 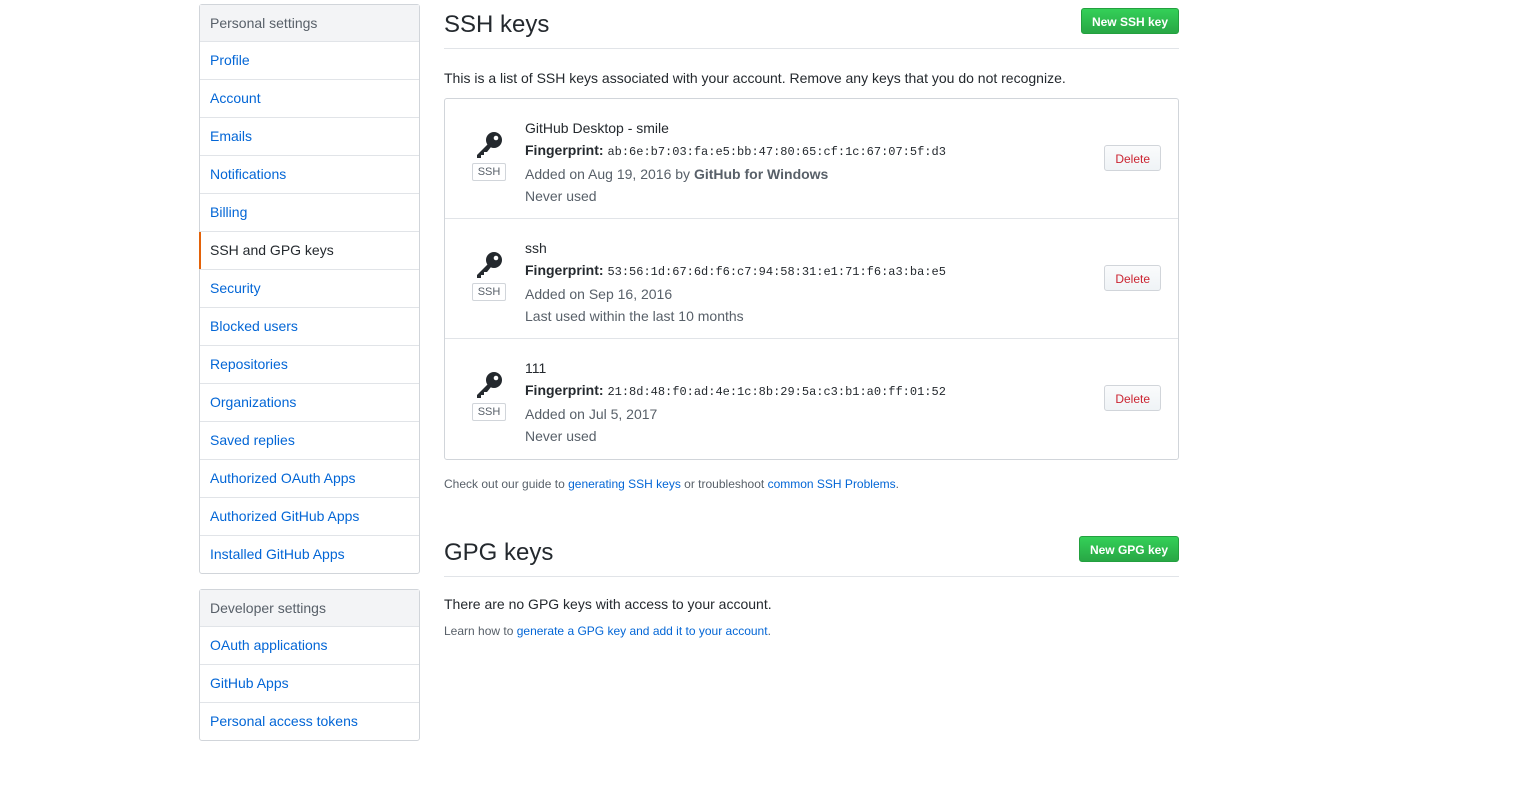 What do you see at coordinates (309, 554) in the screenshot?
I see `sidebar-item-installed-github-apps: Installed GitHub Apps` at bounding box center [309, 554].